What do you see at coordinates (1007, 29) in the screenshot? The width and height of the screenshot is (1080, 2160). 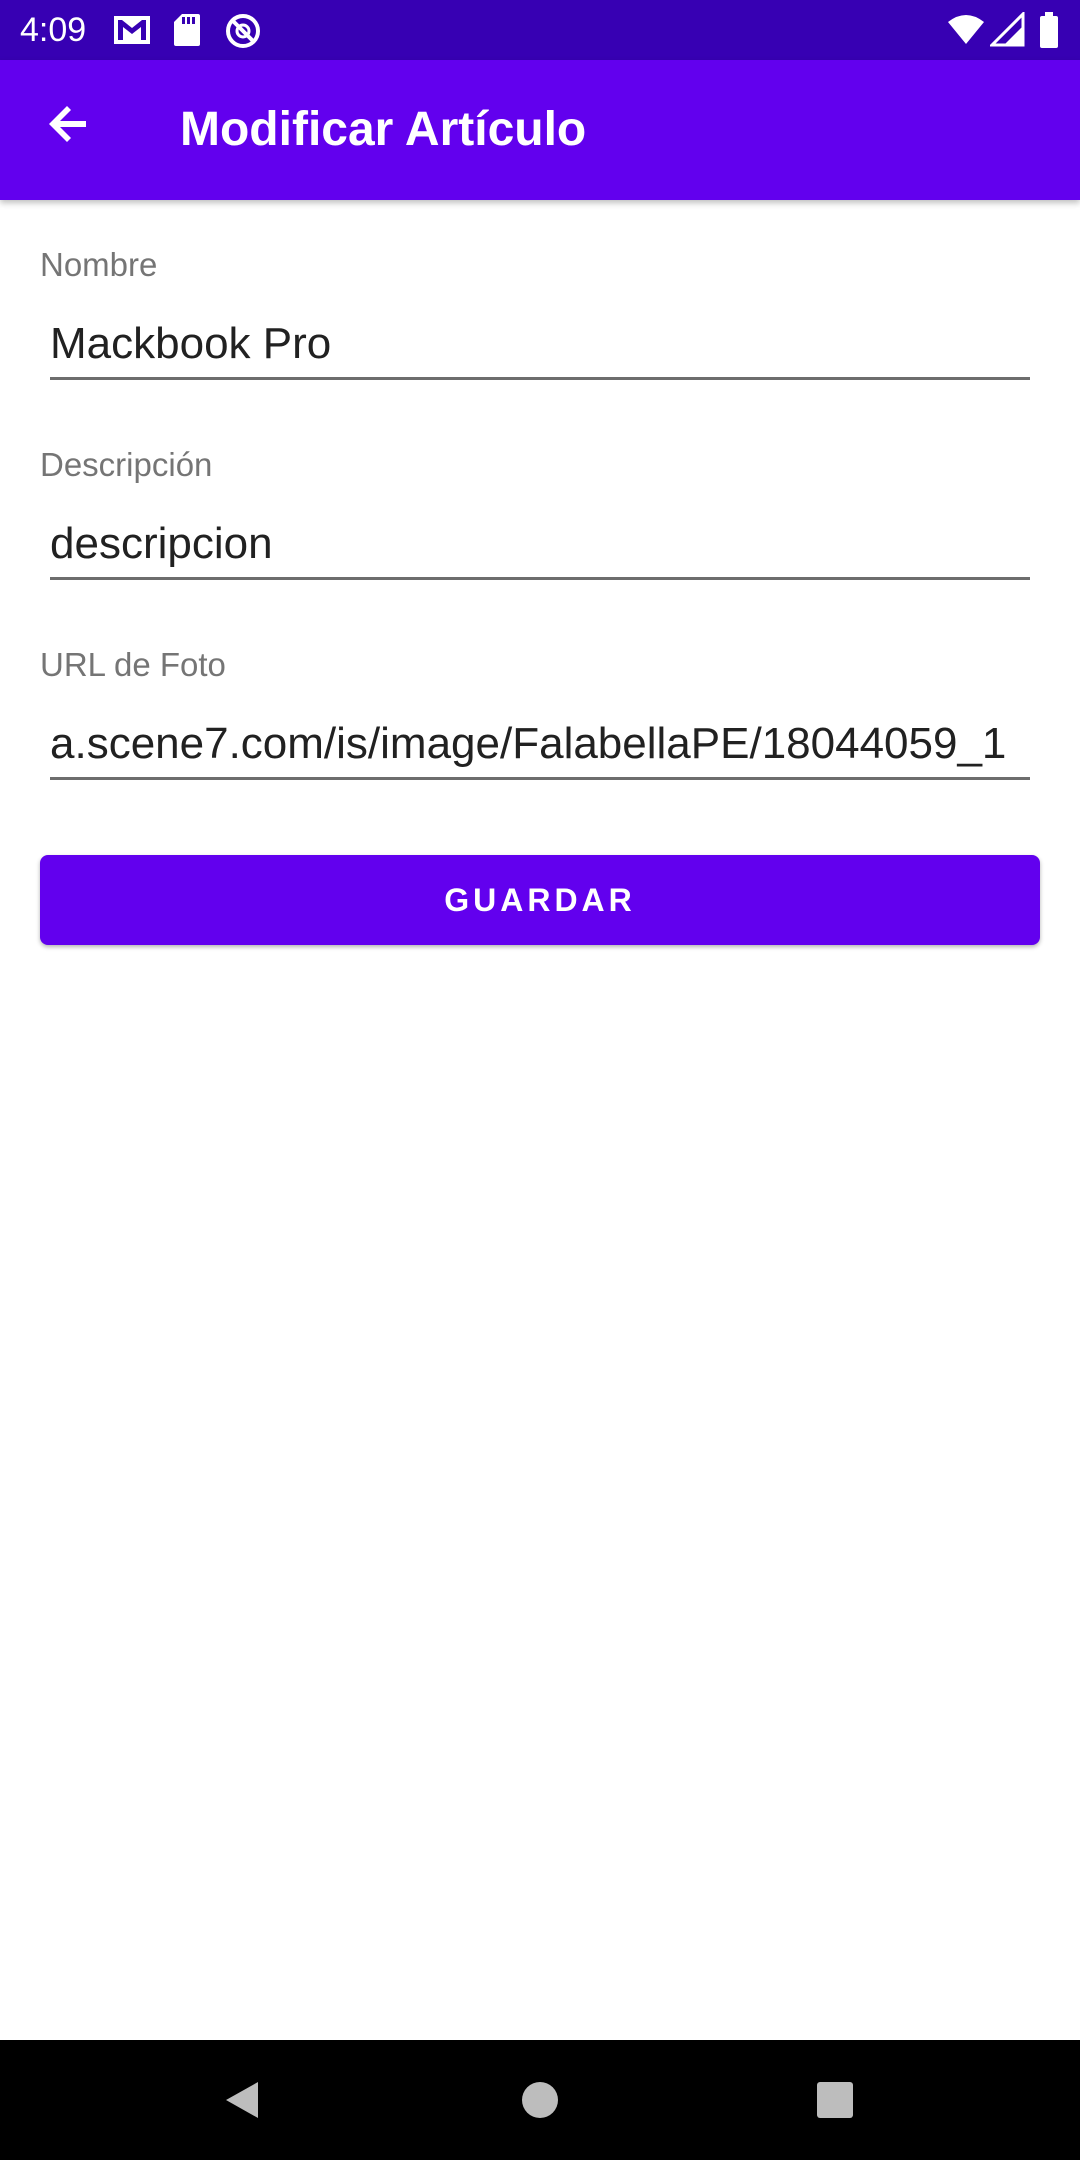 I see `signal-icon` at bounding box center [1007, 29].